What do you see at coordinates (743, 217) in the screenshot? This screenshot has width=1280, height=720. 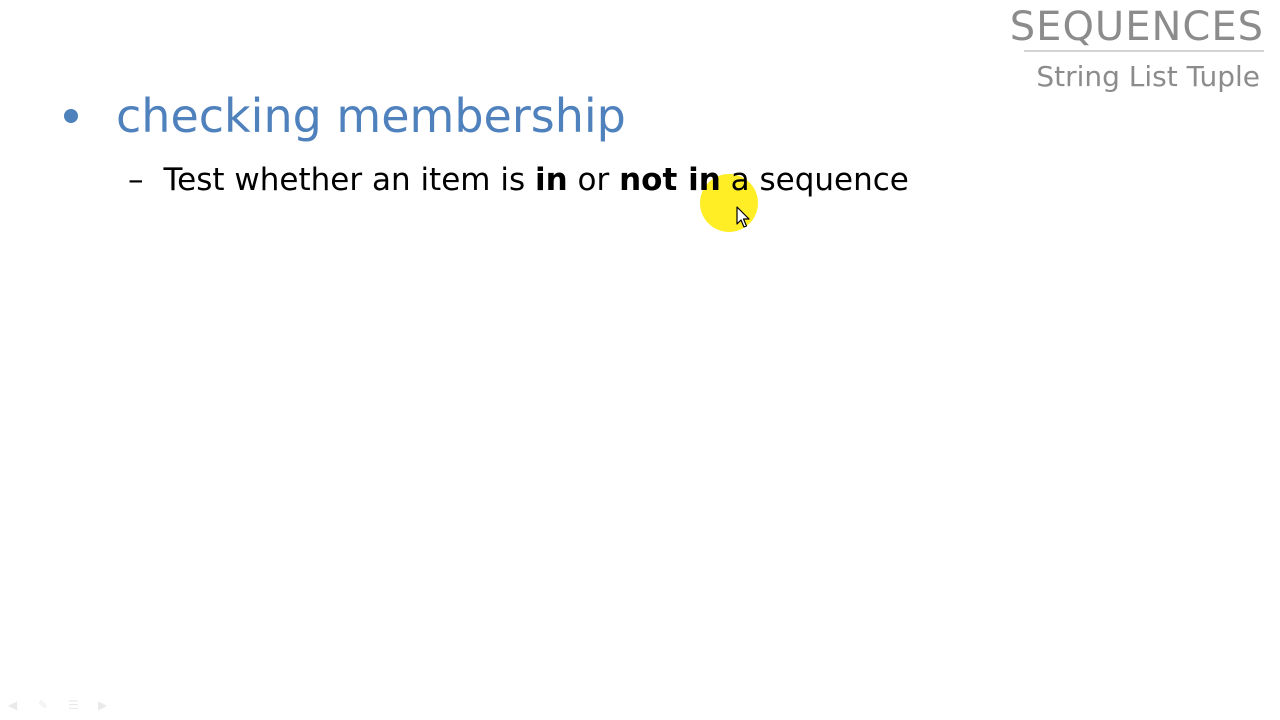 I see `mouse-pointer-icon` at bounding box center [743, 217].